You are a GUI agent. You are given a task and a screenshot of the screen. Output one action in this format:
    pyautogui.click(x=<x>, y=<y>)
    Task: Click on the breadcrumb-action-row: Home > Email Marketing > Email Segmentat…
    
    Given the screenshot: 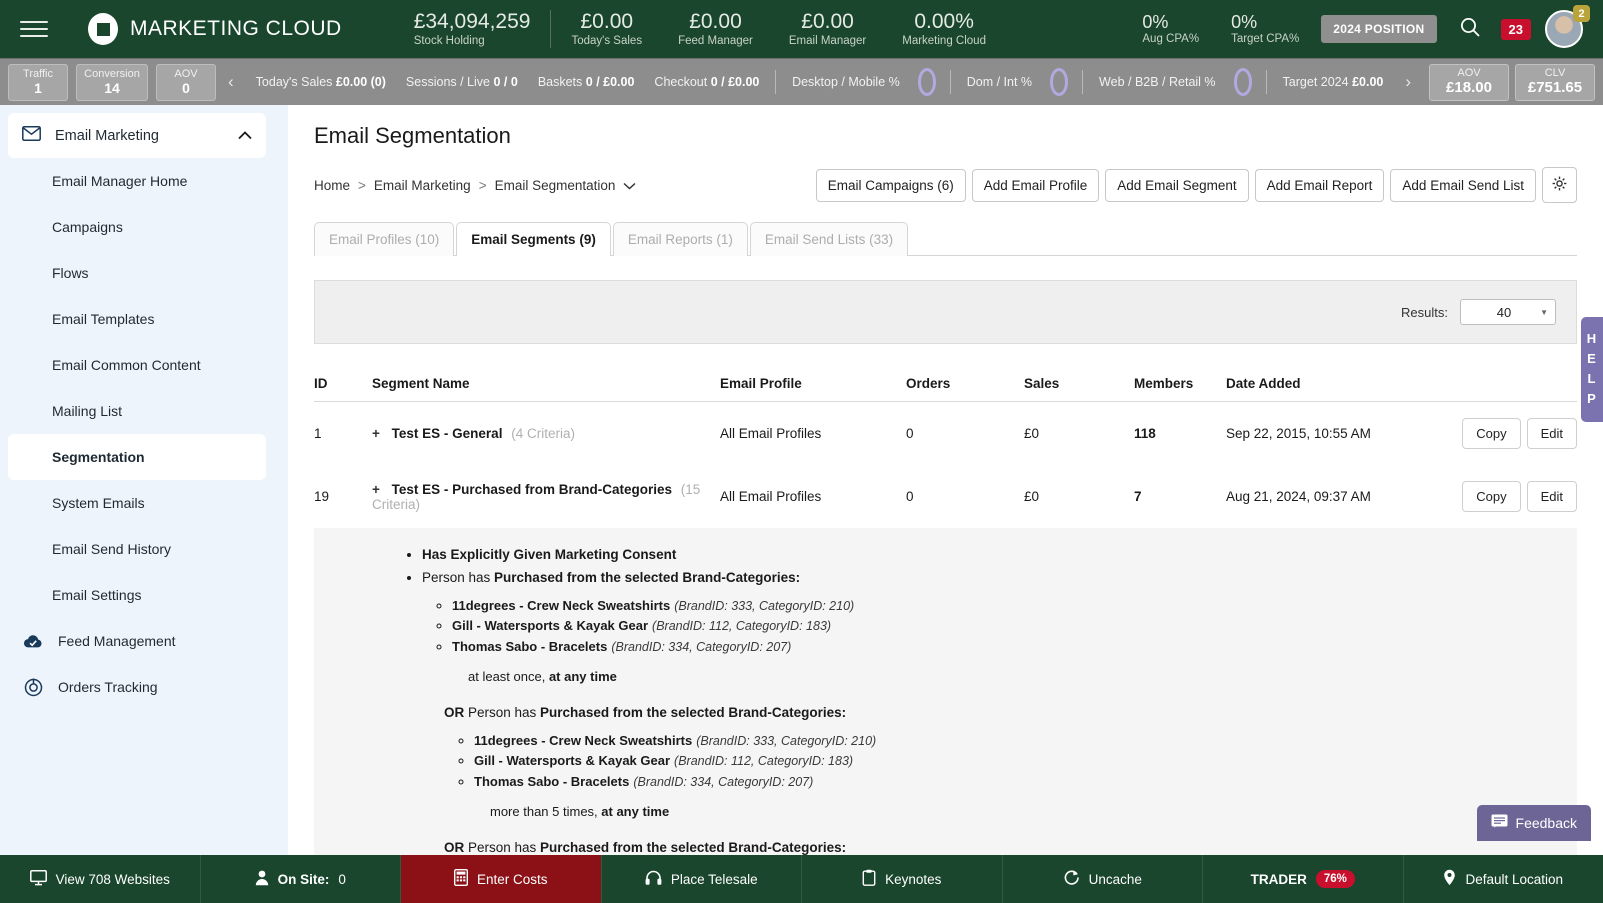 What is the action you would take?
    pyautogui.click(x=945, y=185)
    